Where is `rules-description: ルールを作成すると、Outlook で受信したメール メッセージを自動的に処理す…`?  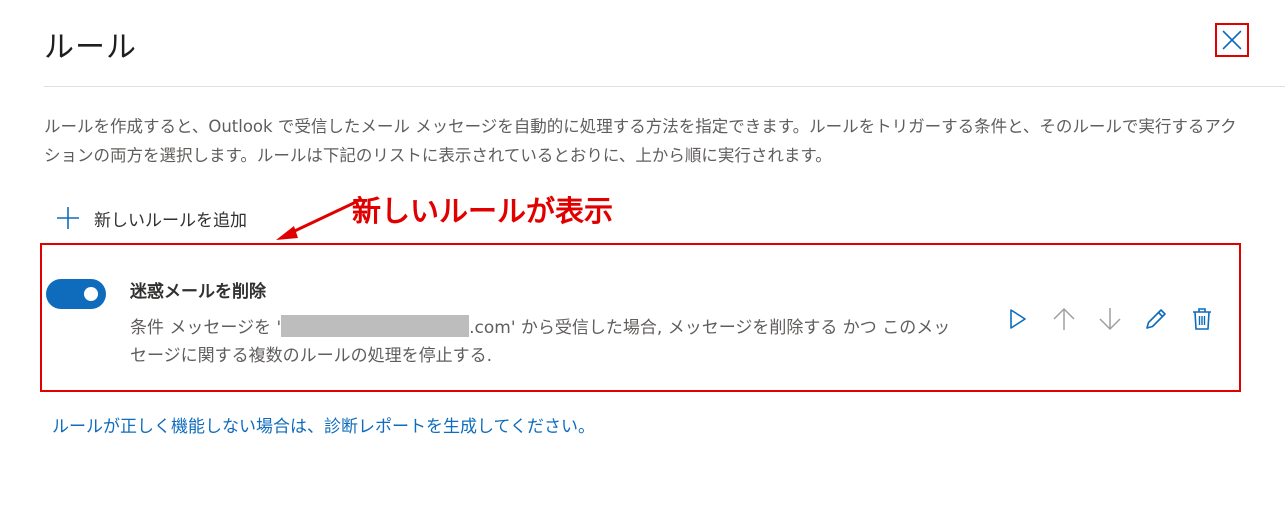
rules-description: ルールを作成すると、Outlook で受信したメール メッセージを自動的に処理す… is located at coordinates (640, 141).